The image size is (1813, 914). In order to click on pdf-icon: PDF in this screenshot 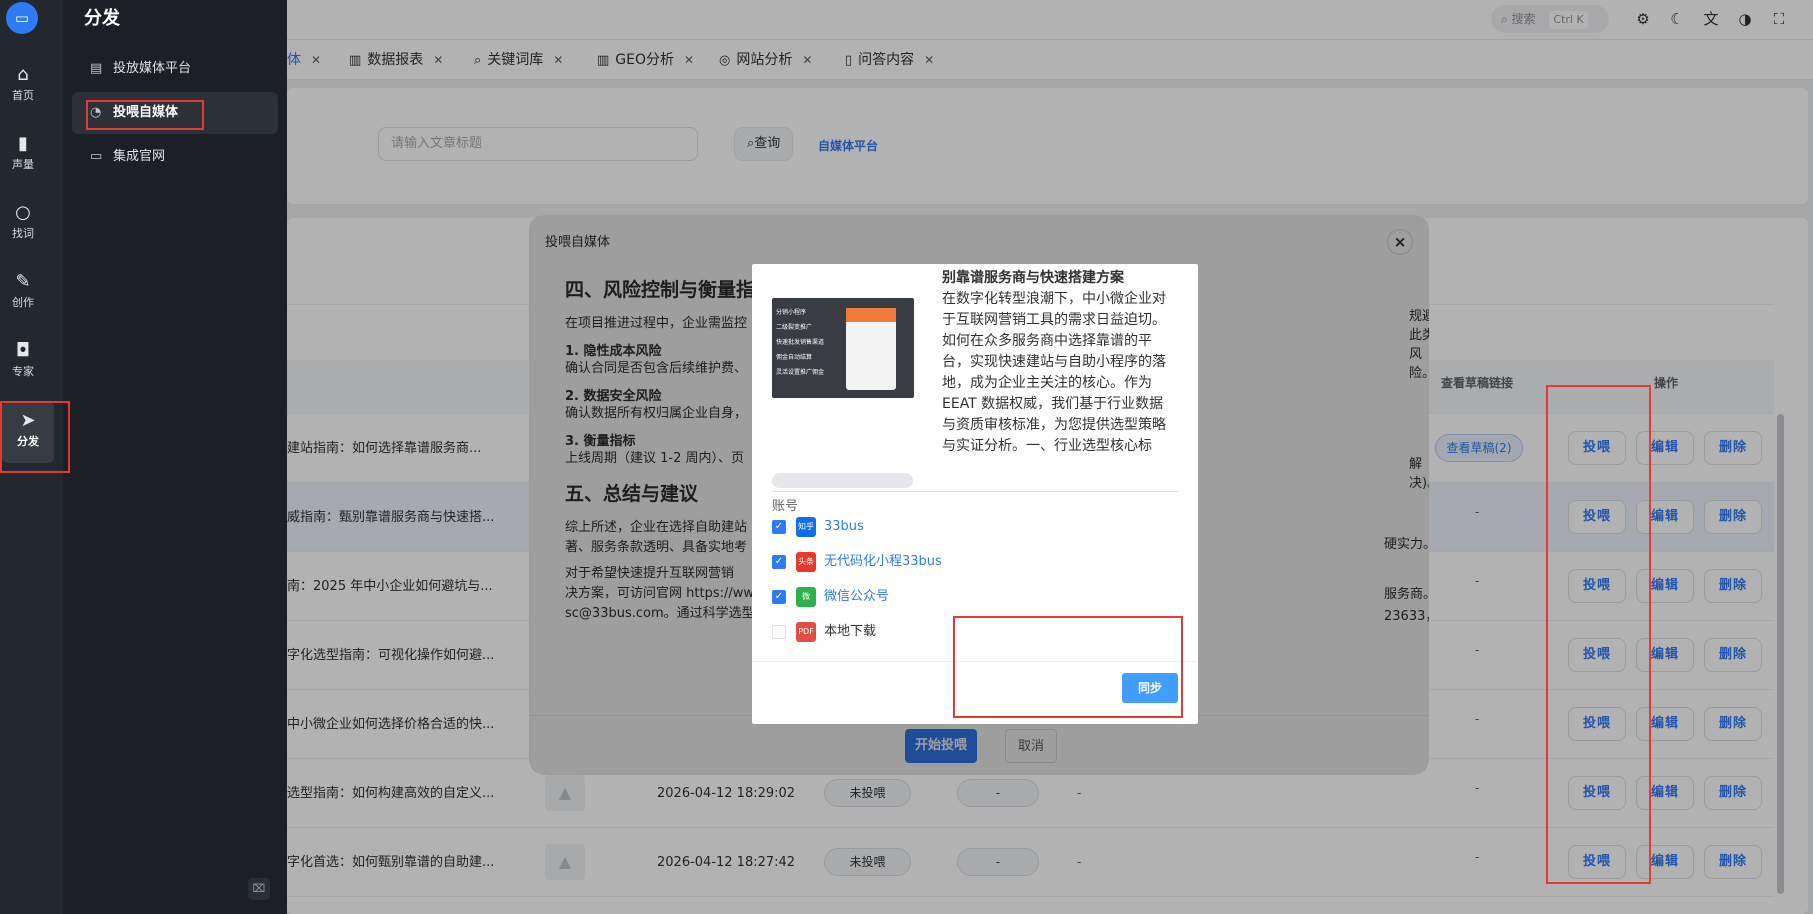, I will do `click(806, 632)`.